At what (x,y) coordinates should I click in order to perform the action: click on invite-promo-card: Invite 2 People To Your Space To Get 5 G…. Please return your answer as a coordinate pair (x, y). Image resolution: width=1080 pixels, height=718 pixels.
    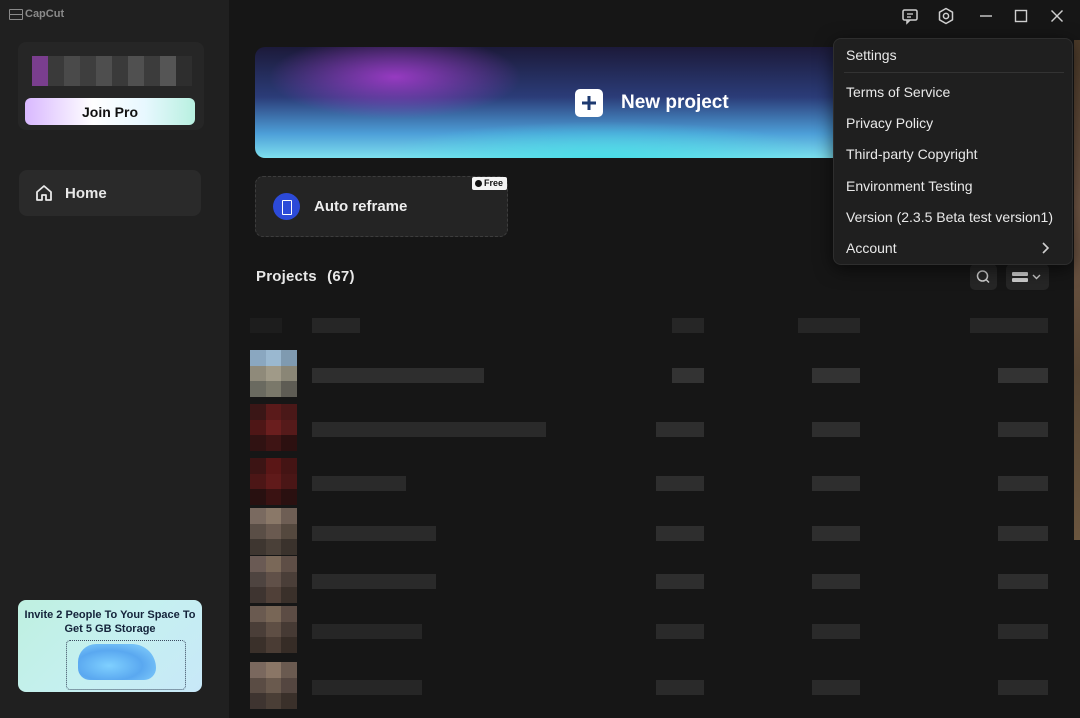
    Looking at the image, I should click on (110, 646).